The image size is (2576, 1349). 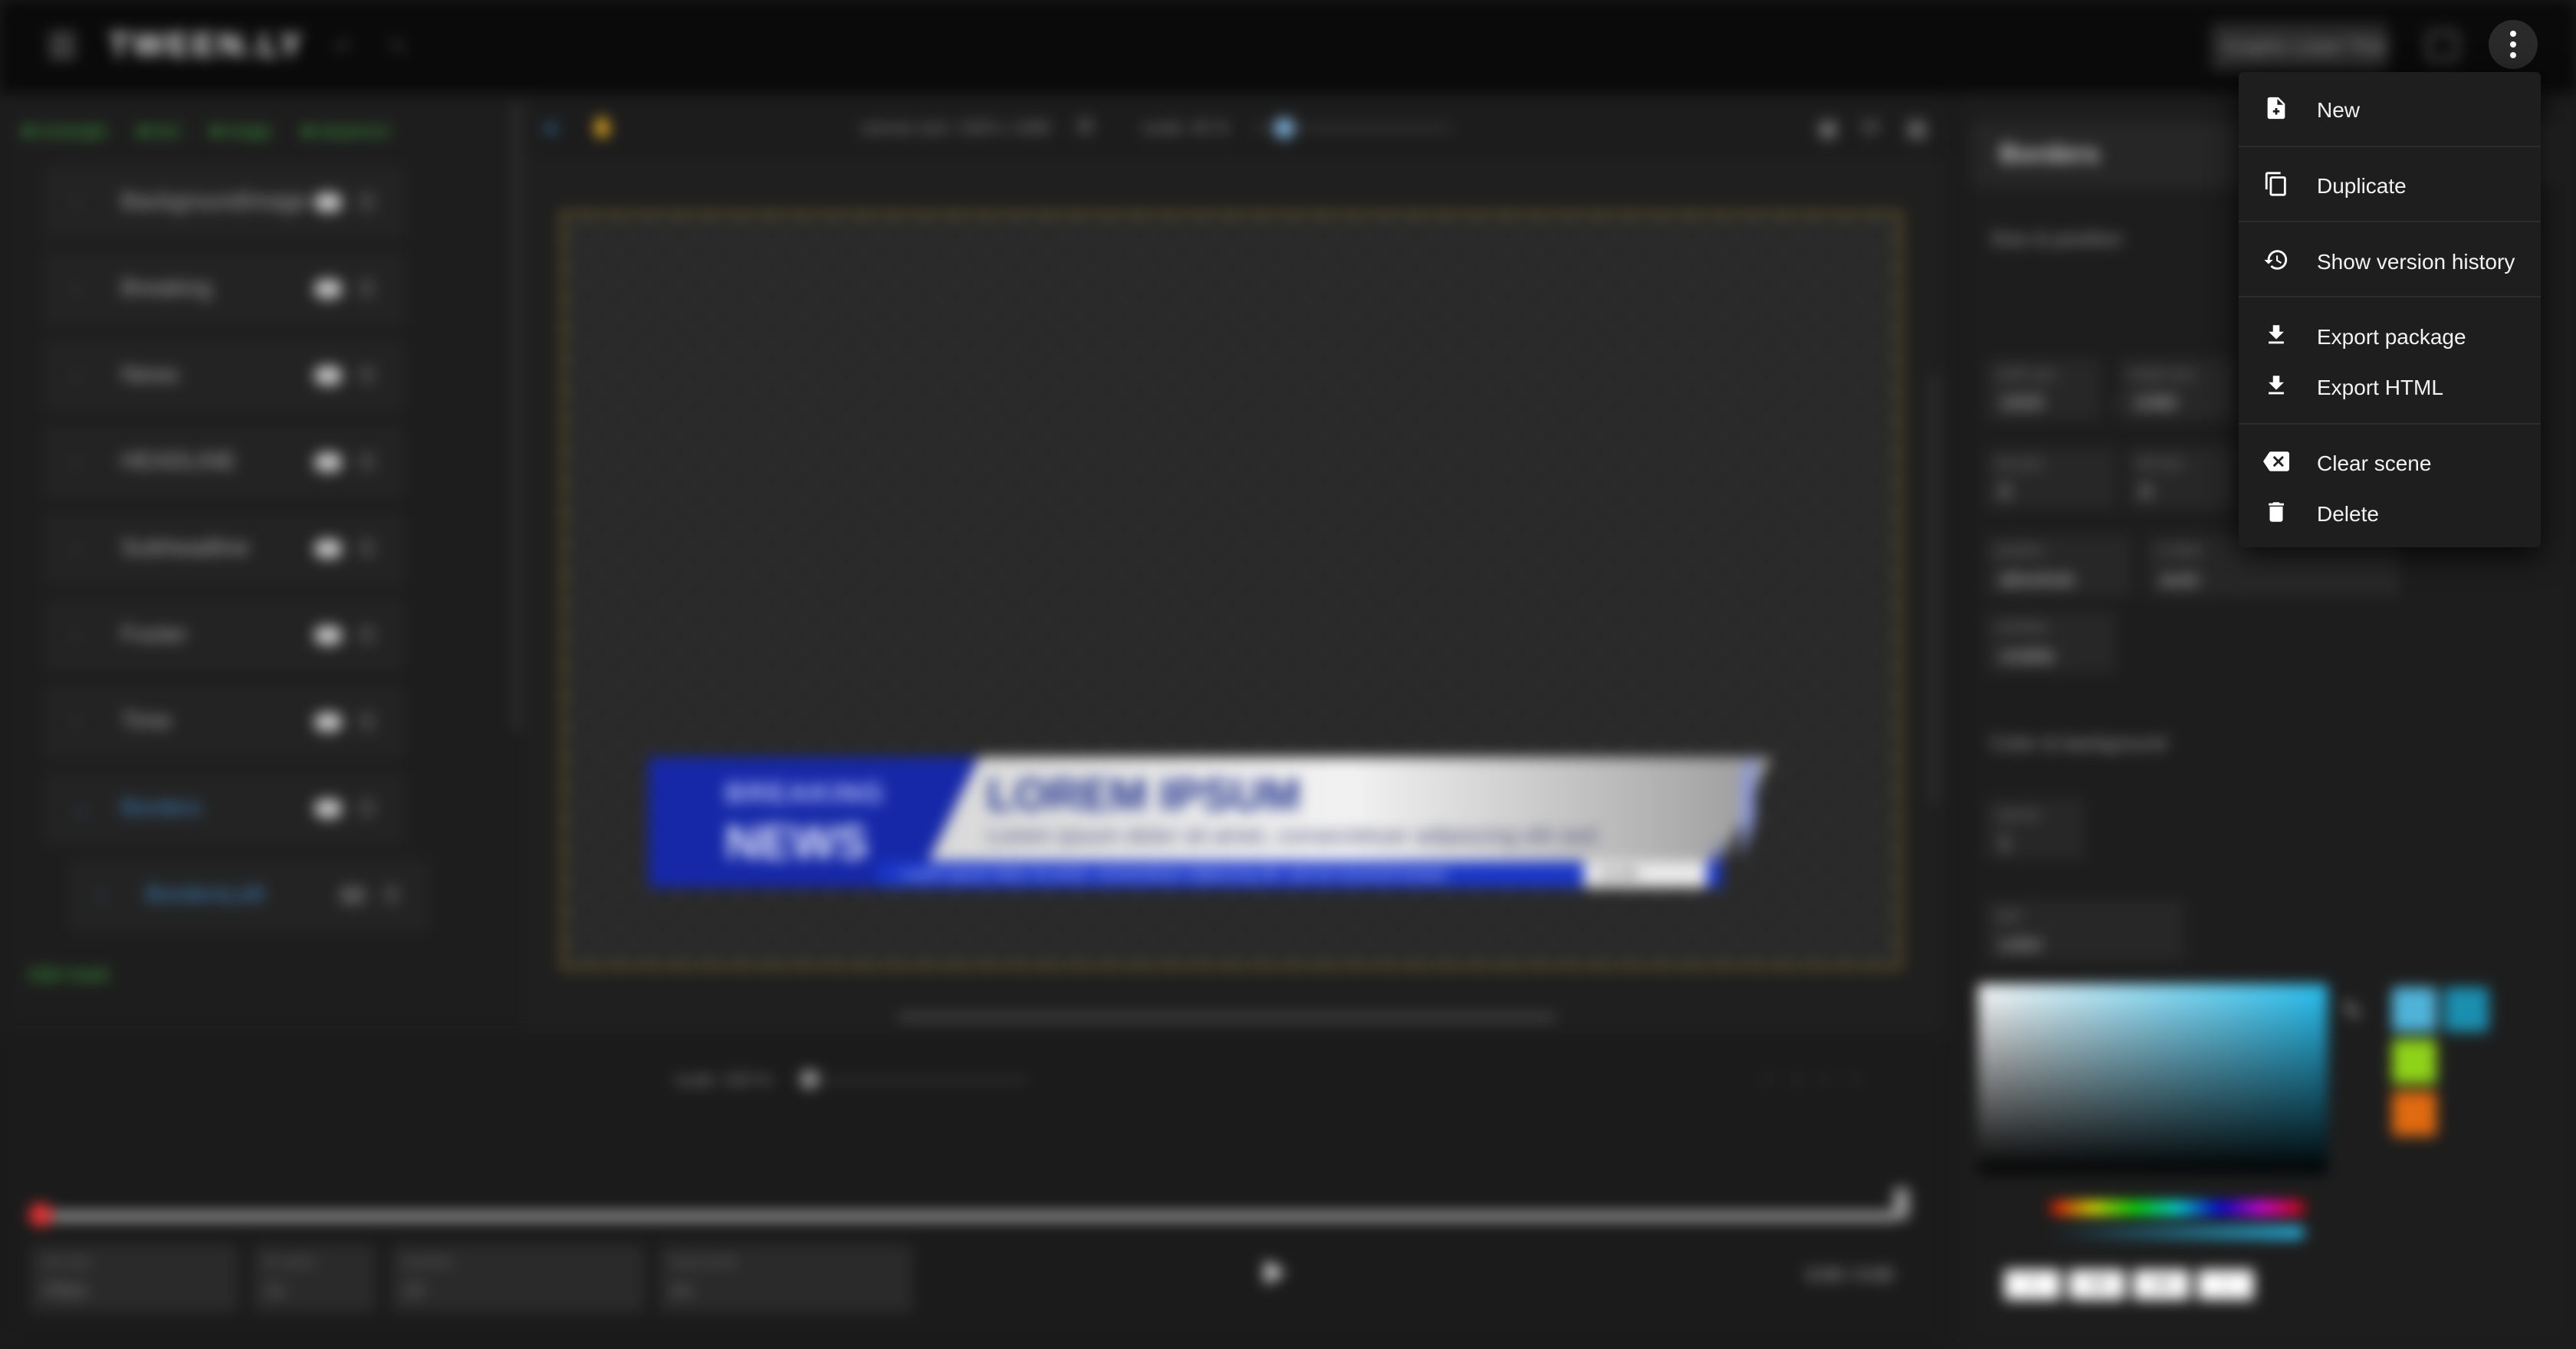 What do you see at coordinates (2390, 461) in the screenshot?
I see `menu-item-clear-scene: Clear scene` at bounding box center [2390, 461].